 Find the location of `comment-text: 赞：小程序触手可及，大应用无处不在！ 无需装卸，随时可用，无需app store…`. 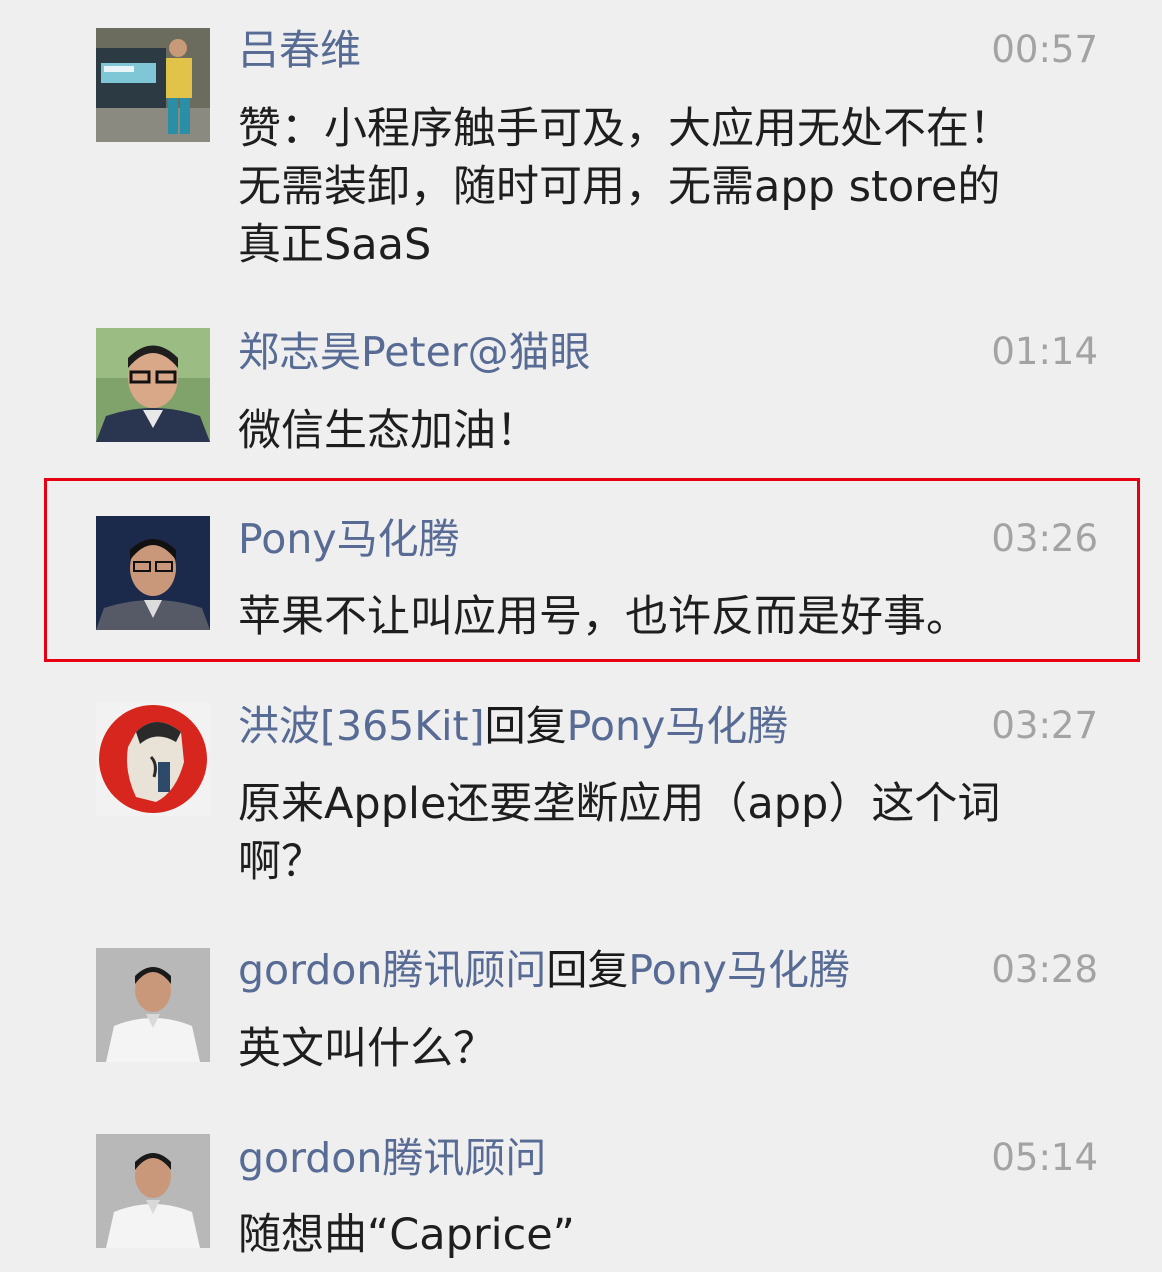

comment-text: 赞：小程序触手可及，大应用无处不在！ 无需装卸，随时可用，无需app store… is located at coordinates (625, 187).